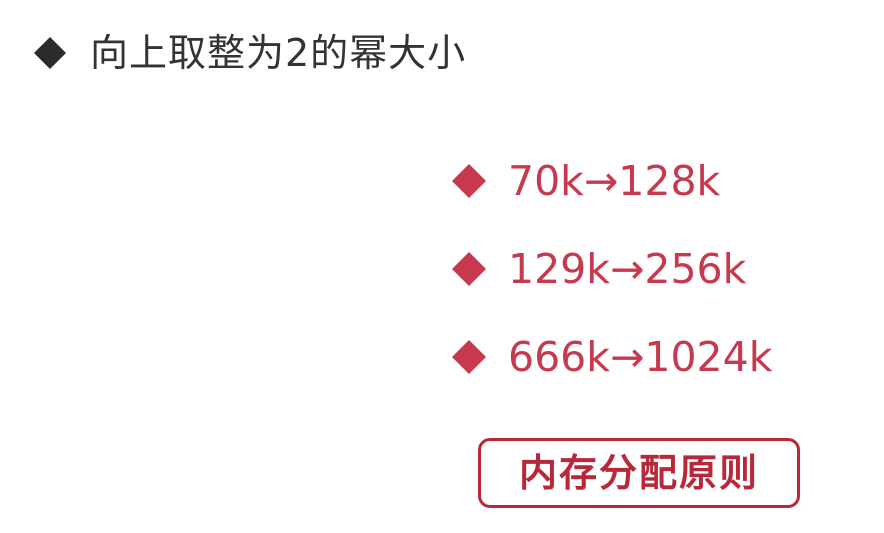 The image size is (884, 533). I want to click on heading-text: 向上取整为2的幂大小, so click(278, 53).